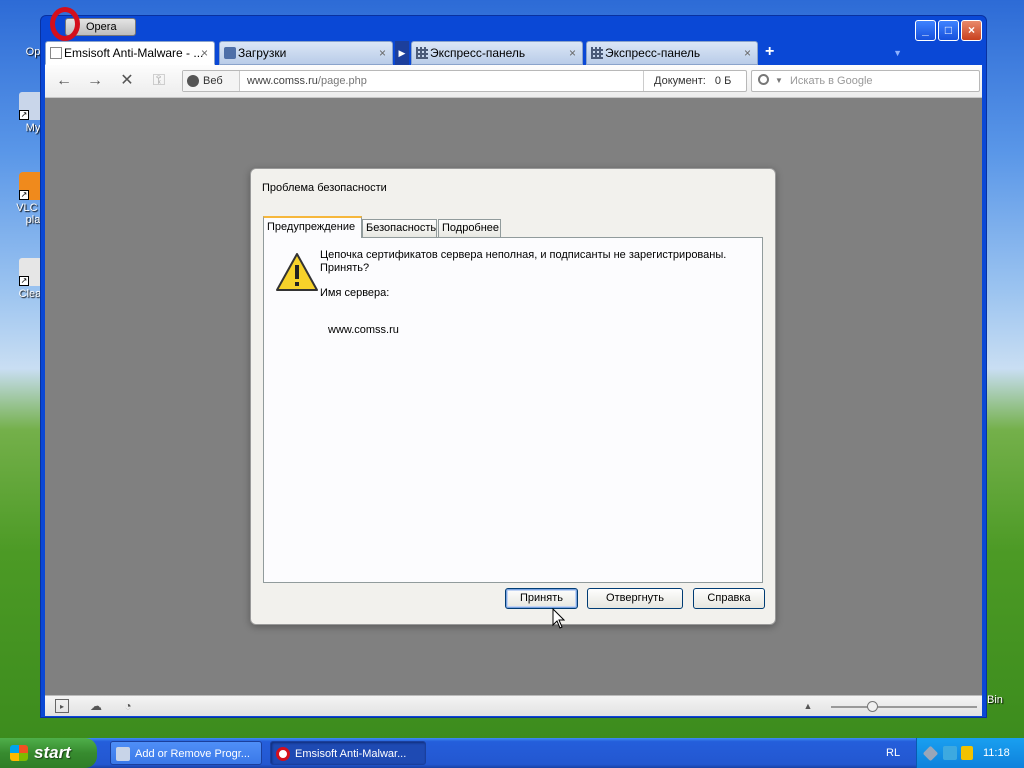  Describe the element at coordinates (680, 81) in the screenshot. I see `document-label: Документ:` at that location.